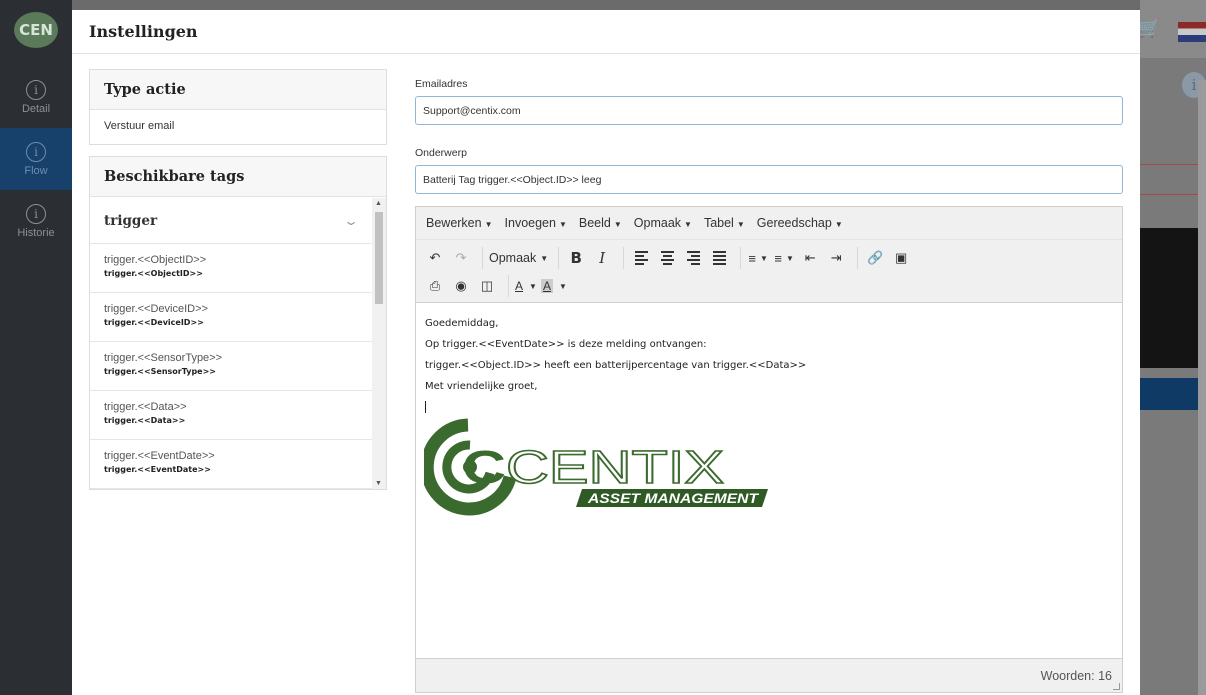  Describe the element at coordinates (1076, 675) in the screenshot. I see `word-count: Woorden: 16` at that location.